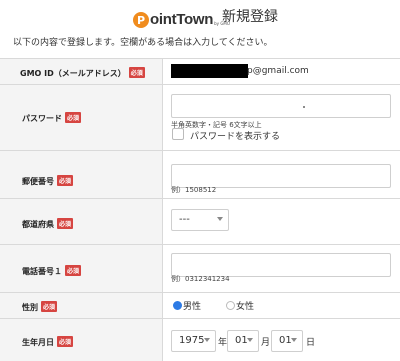  What do you see at coordinates (266, 343) in the screenshot?
I see `month-unit: 月` at bounding box center [266, 343].